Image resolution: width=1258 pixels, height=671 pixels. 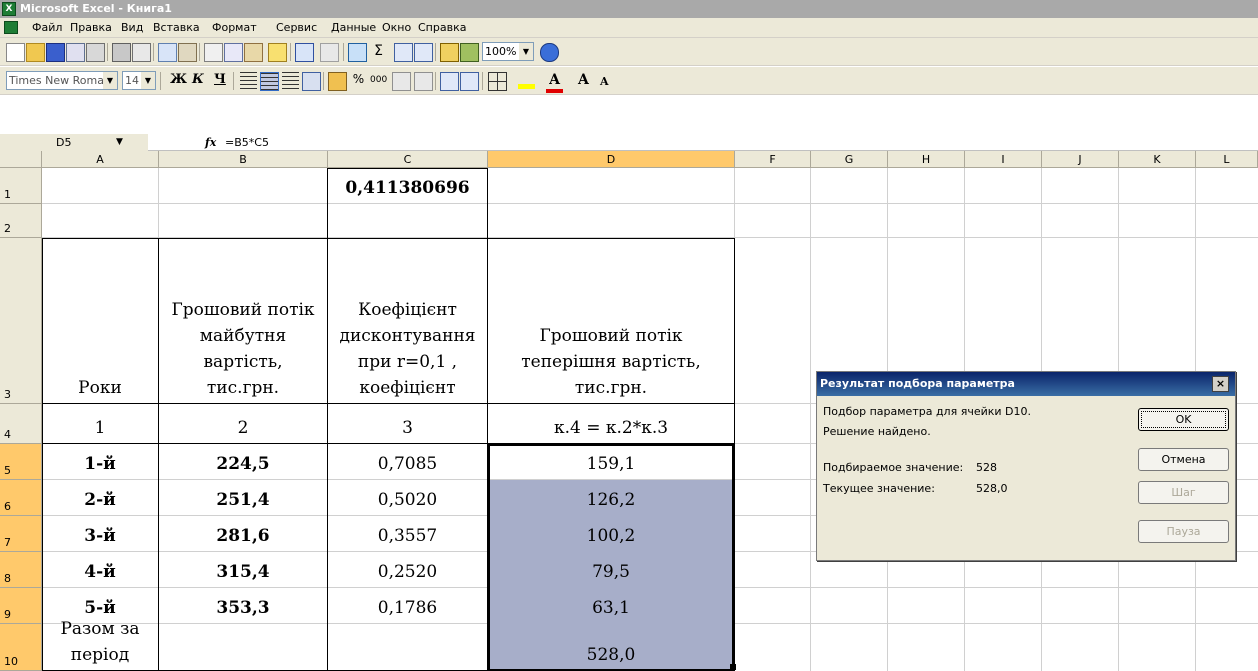 I want to click on autosum-icon: Σ, so click(x=378, y=51).